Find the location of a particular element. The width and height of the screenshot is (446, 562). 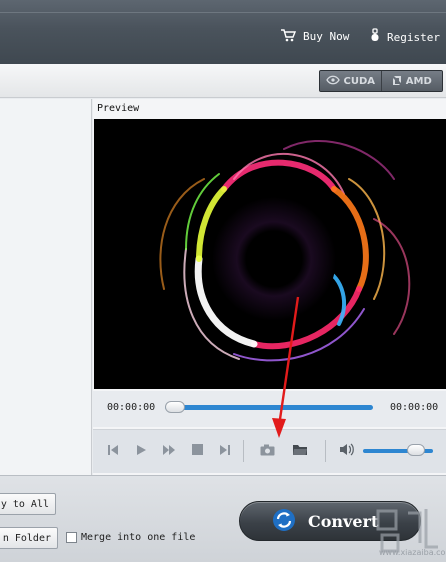

skip-back-button is located at coordinates (113, 451).